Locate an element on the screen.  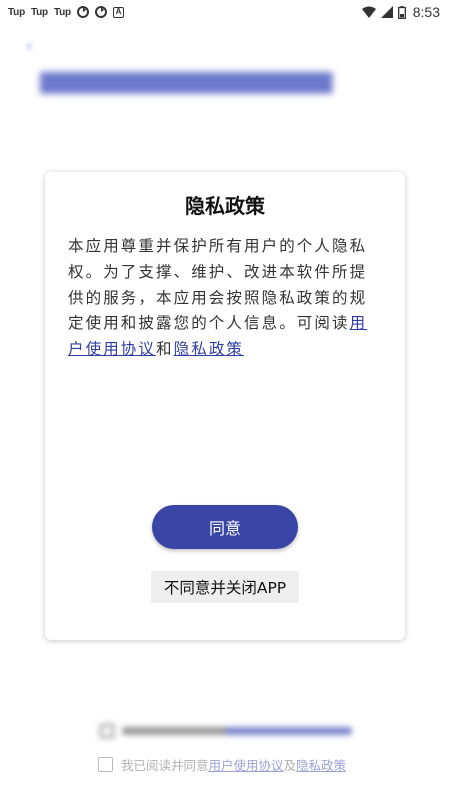
consent-text: 我已阅读并同意用户使用协议及隐私政策 is located at coordinates (233, 764).